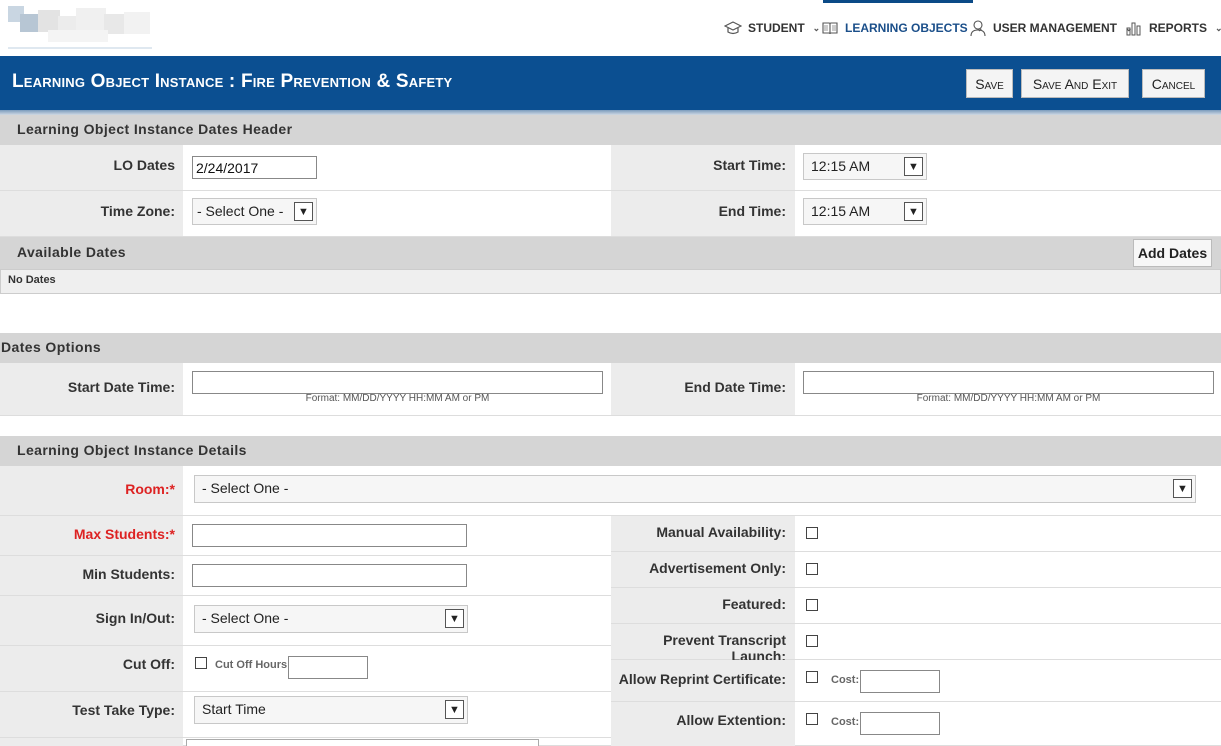  Describe the element at coordinates (1075, 83) in the screenshot. I see `save-and-exit-button: Save And Exit` at that location.